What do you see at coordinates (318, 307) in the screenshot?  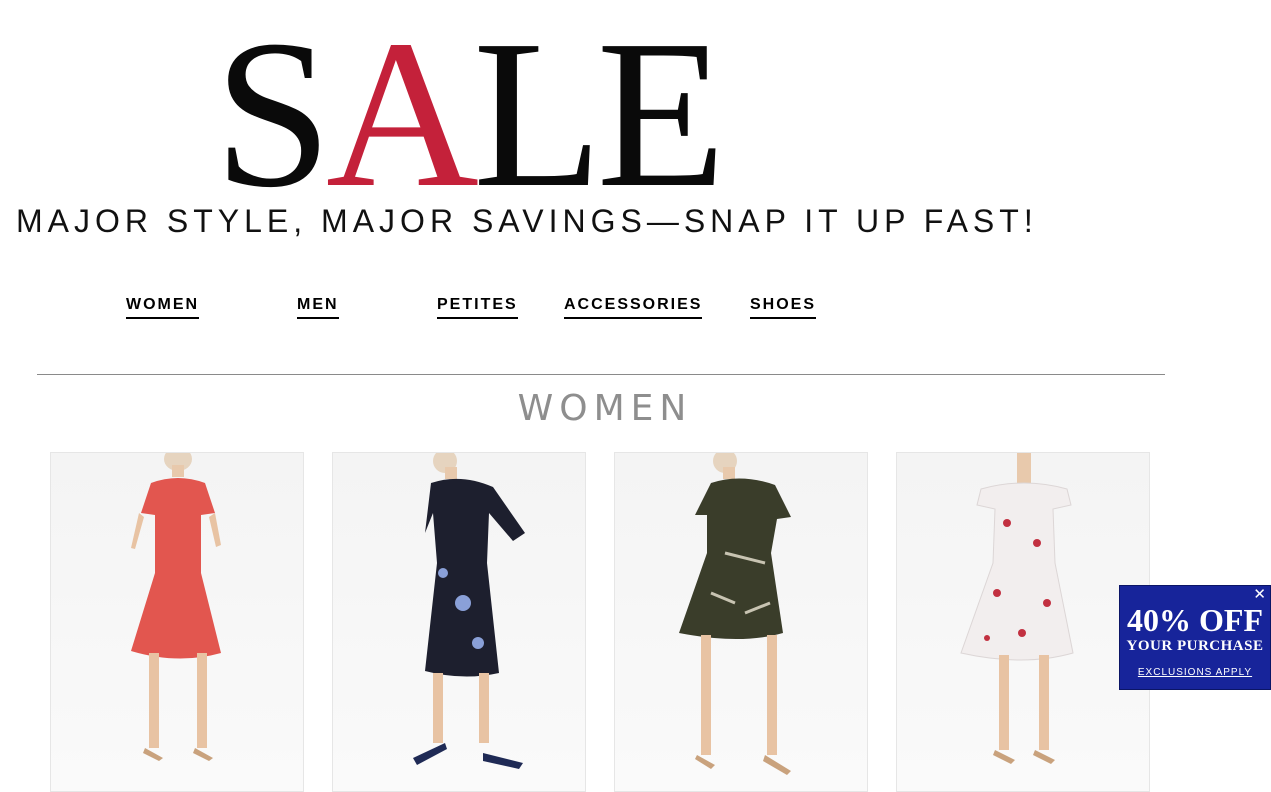 I see `nav-link-men: MEN` at bounding box center [318, 307].